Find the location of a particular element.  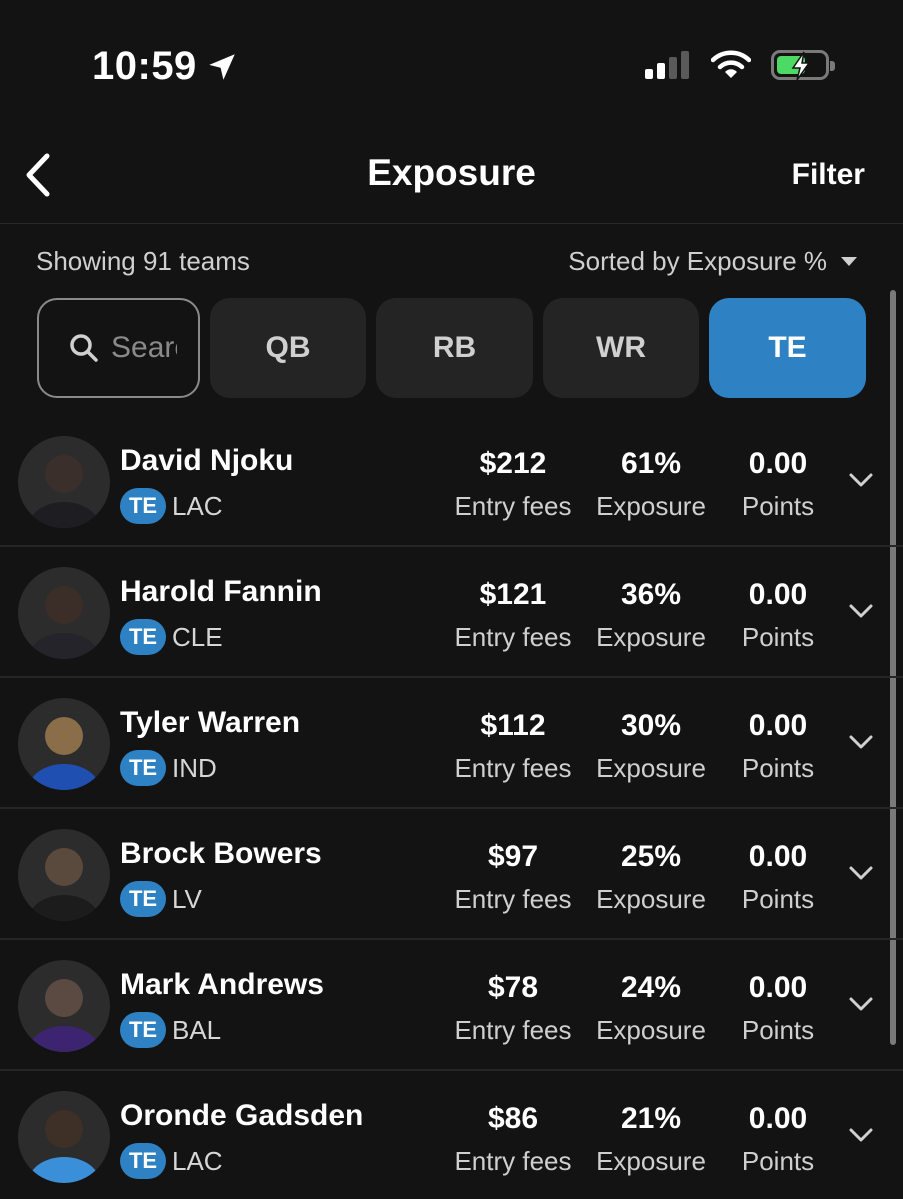

clock-time: 10:59 is located at coordinates (144, 66).